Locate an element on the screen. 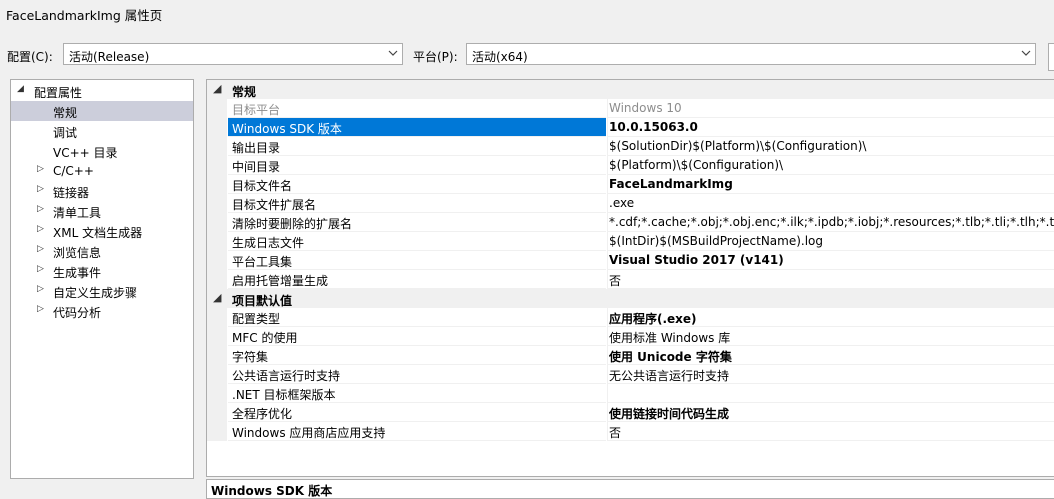 The width and height of the screenshot is (1054, 499). property-row-net-target-framework: .NET 目标框架版本 is located at coordinates (630, 393).